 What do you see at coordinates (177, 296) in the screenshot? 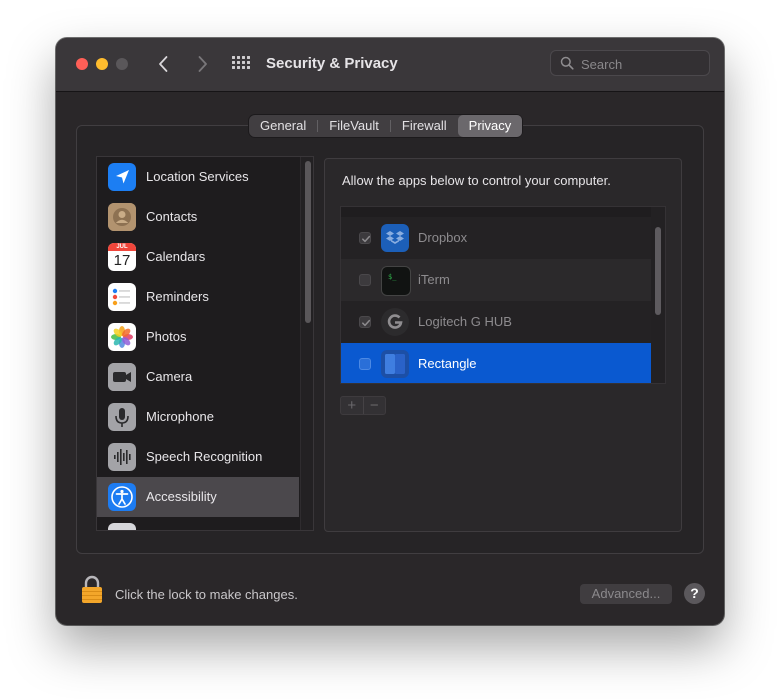
I see `sidebar-item-label: Reminders` at bounding box center [177, 296].